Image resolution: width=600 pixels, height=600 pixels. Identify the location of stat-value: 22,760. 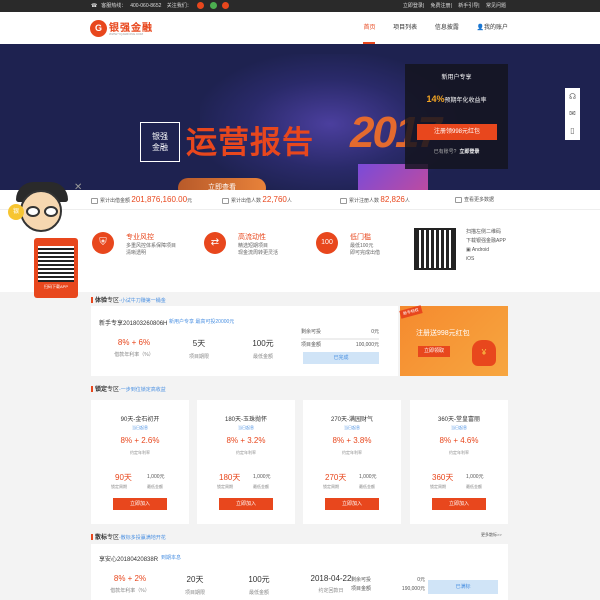
(274, 199).